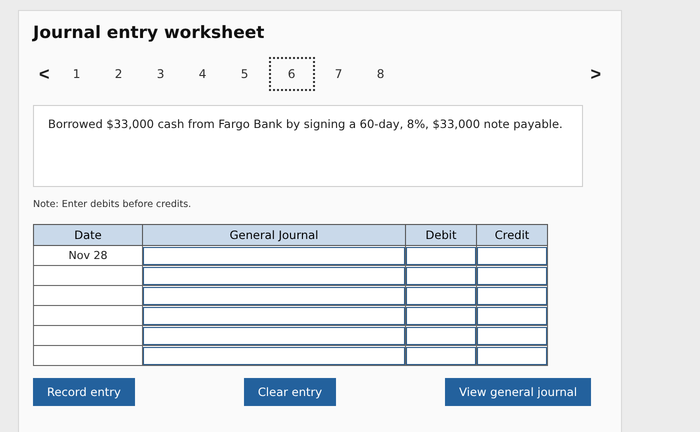  What do you see at coordinates (380, 74) in the screenshot?
I see `page-tab: 8` at bounding box center [380, 74].